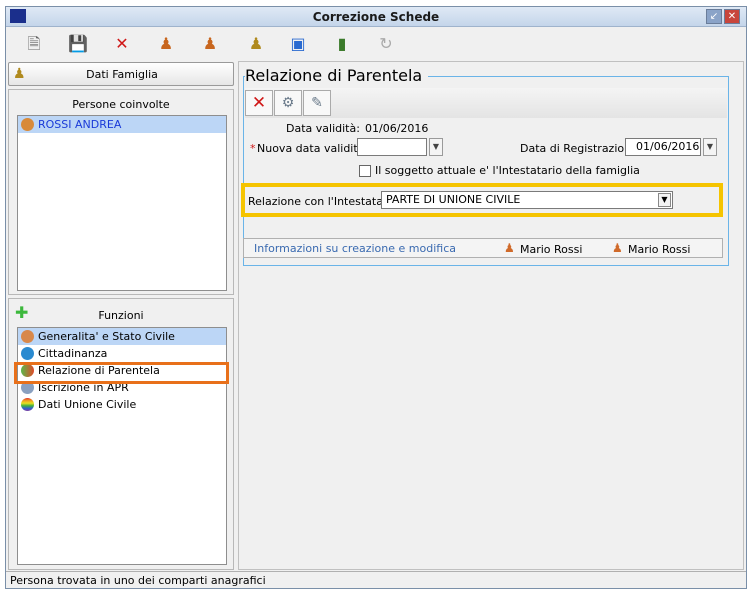 The image size is (752, 599). Describe the element at coordinates (579, 148) in the screenshot. I see `registration-label: Data di Registrazione` at that location.